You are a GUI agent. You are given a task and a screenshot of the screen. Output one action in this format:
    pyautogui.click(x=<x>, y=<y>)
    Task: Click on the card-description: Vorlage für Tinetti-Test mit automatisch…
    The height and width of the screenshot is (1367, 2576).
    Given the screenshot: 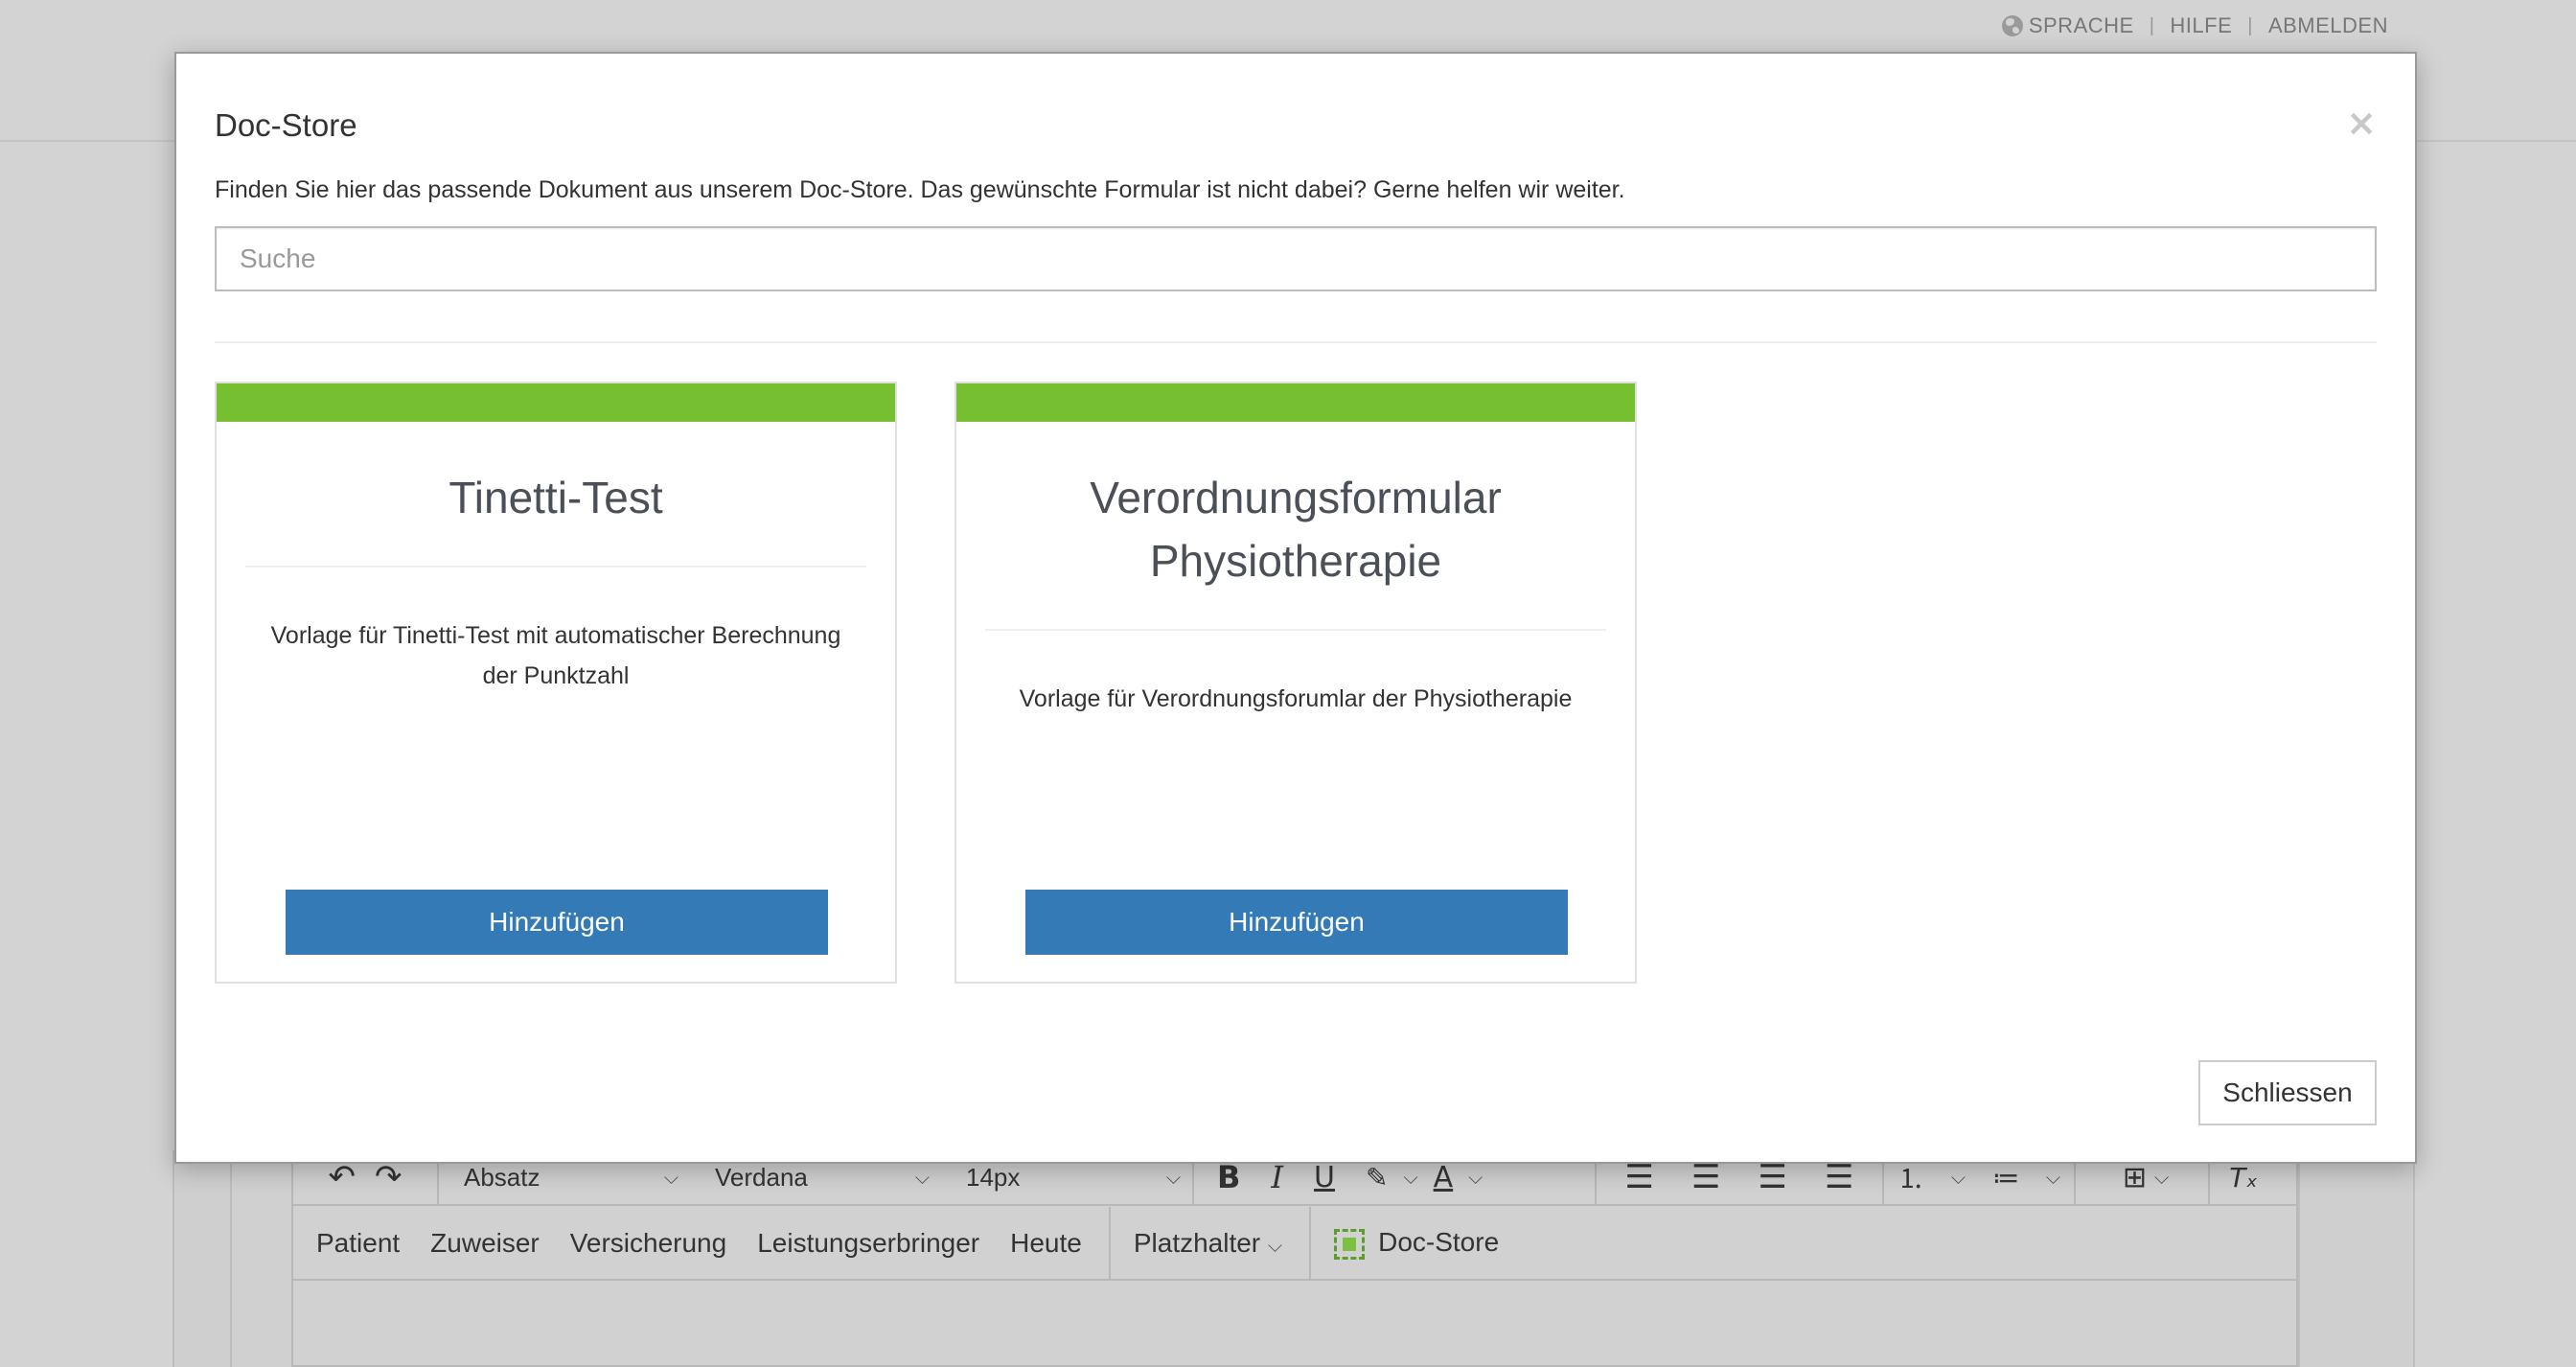 What is the action you would take?
    pyautogui.click(x=555, y=655)
    